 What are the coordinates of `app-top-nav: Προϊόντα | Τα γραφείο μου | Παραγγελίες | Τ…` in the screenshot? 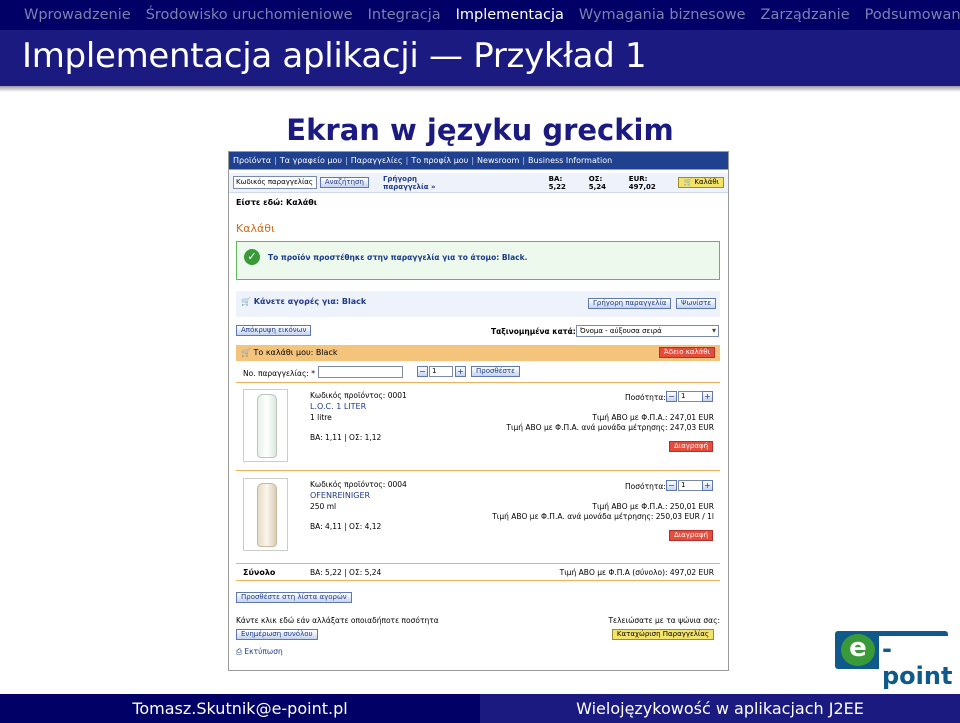 It's located at (478, 161).